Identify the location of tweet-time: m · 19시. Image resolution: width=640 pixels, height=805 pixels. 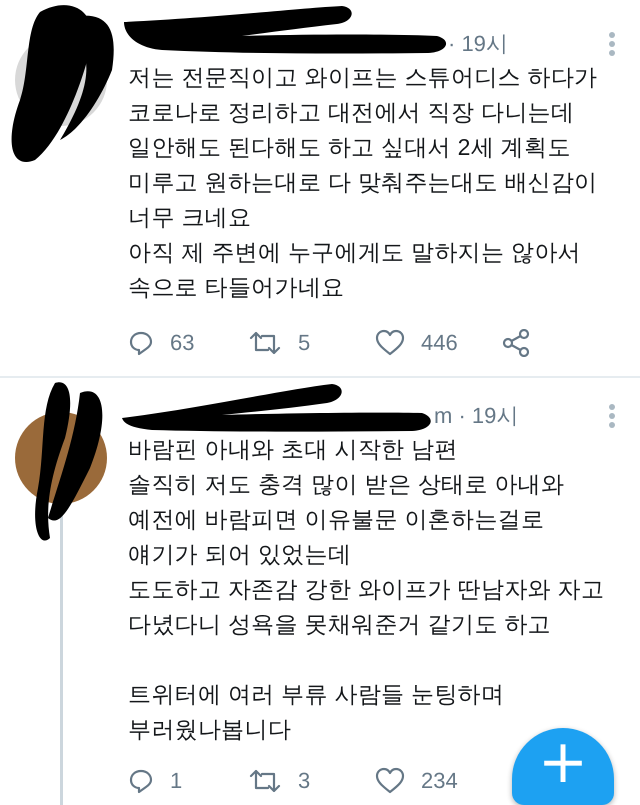
(476, 416).